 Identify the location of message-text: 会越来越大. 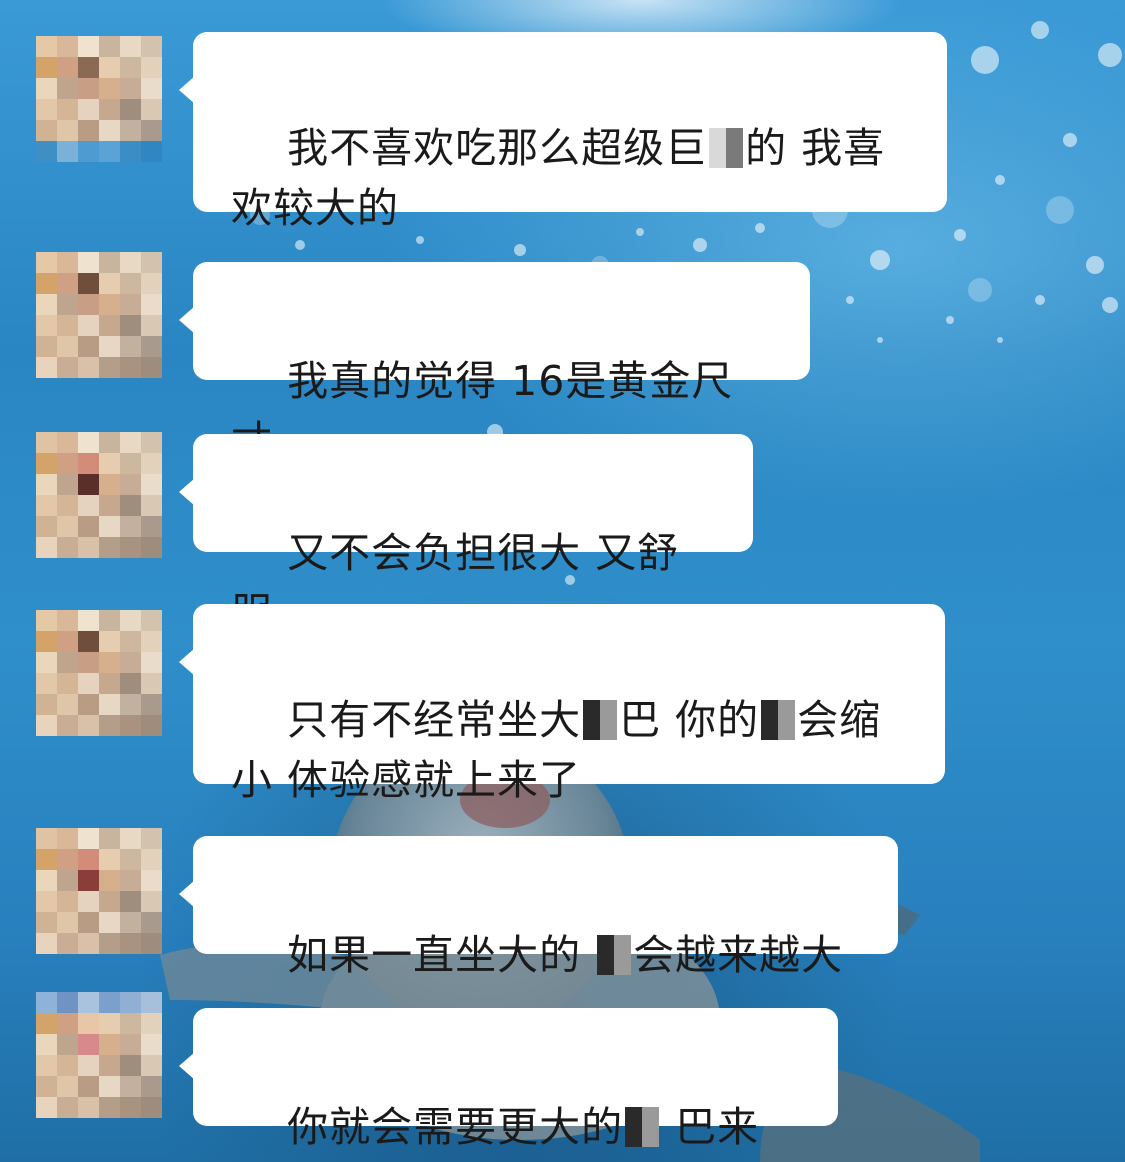
(738, 955).